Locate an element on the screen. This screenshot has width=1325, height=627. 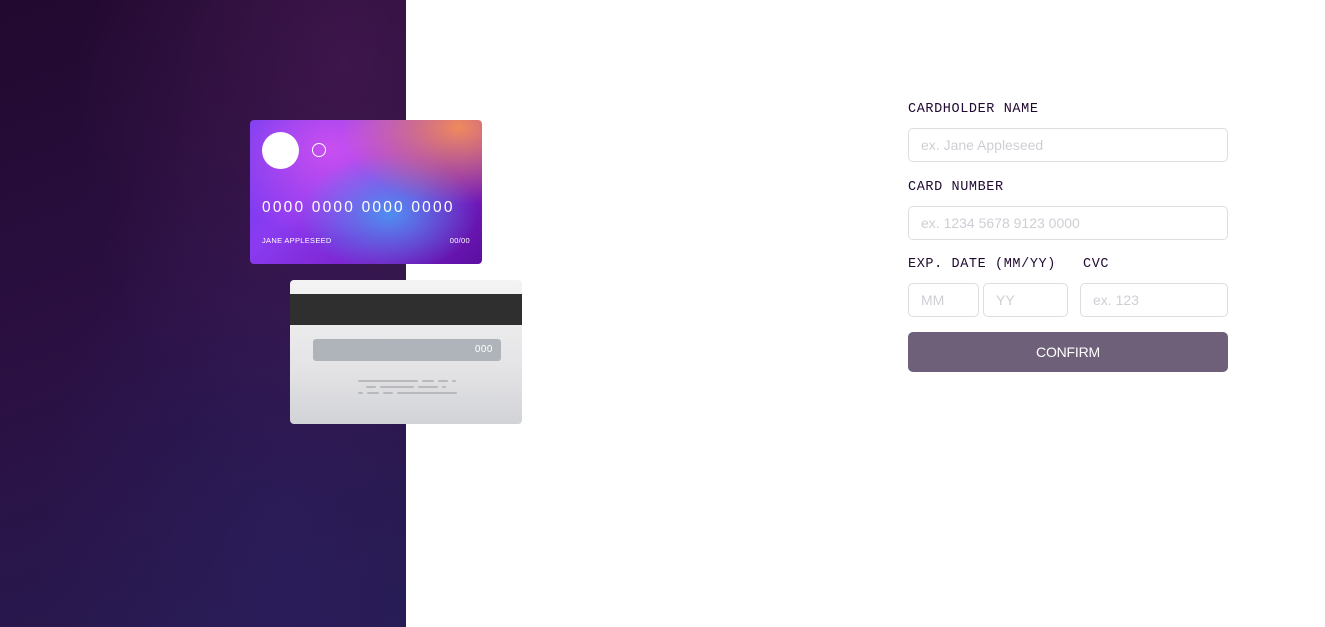
confirm-button: CONFIRM is located at coordinates (1068, 352).